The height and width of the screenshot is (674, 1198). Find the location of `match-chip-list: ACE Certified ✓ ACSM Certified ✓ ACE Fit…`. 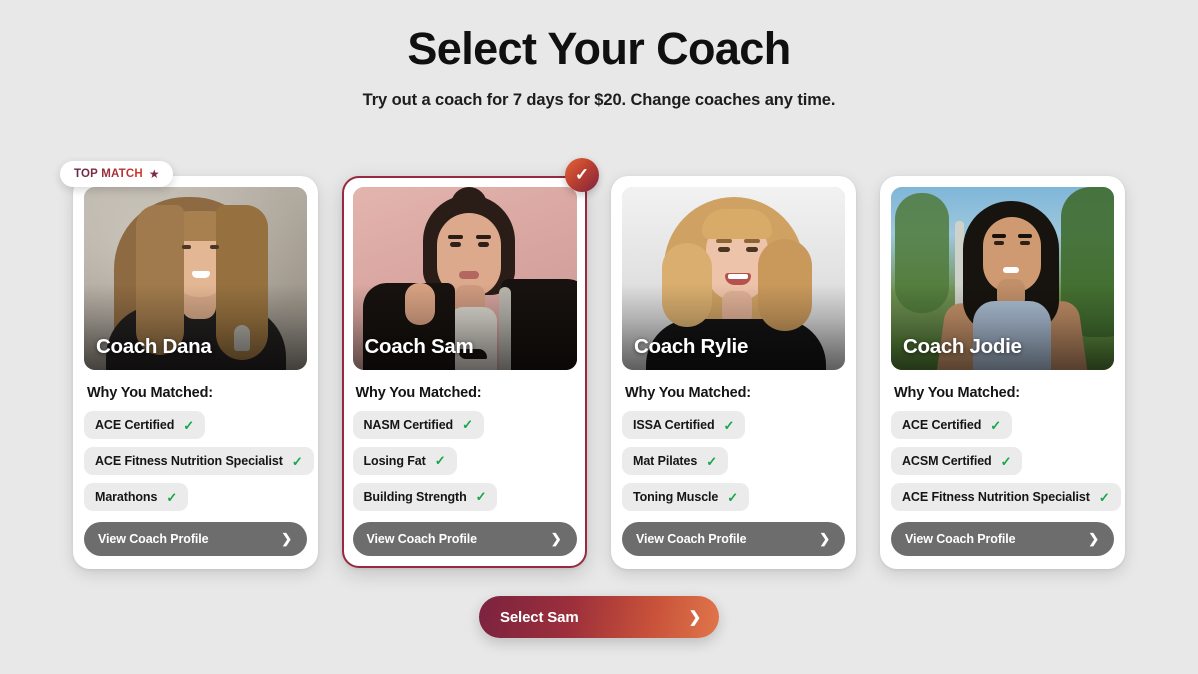

match-chip-list: ACE Certified ✓ ACSM Certified ✓ ACE Fit… is located at coordinates (1006, 465).